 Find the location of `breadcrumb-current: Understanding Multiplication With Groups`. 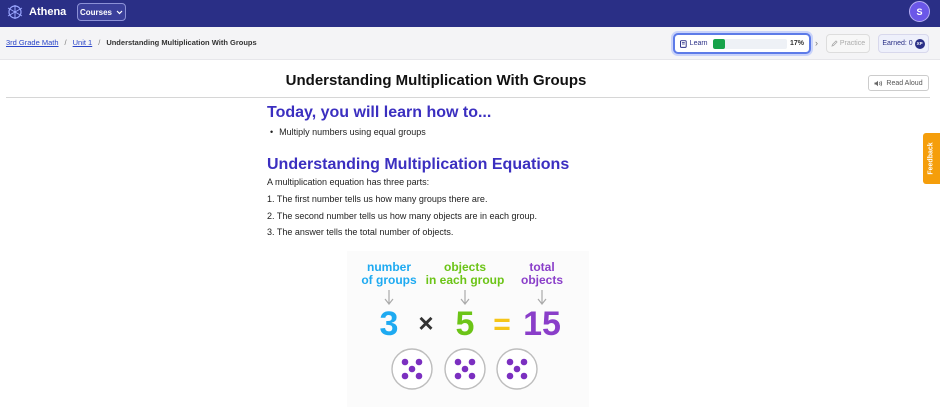

breadcrumb-current: Understanding Multiplication With Groups is located at coordinates (181, 42).